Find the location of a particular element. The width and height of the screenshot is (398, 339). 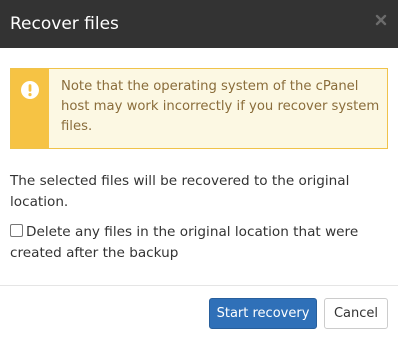

dialog-header: Recover files is located at coordinates (199, 24).